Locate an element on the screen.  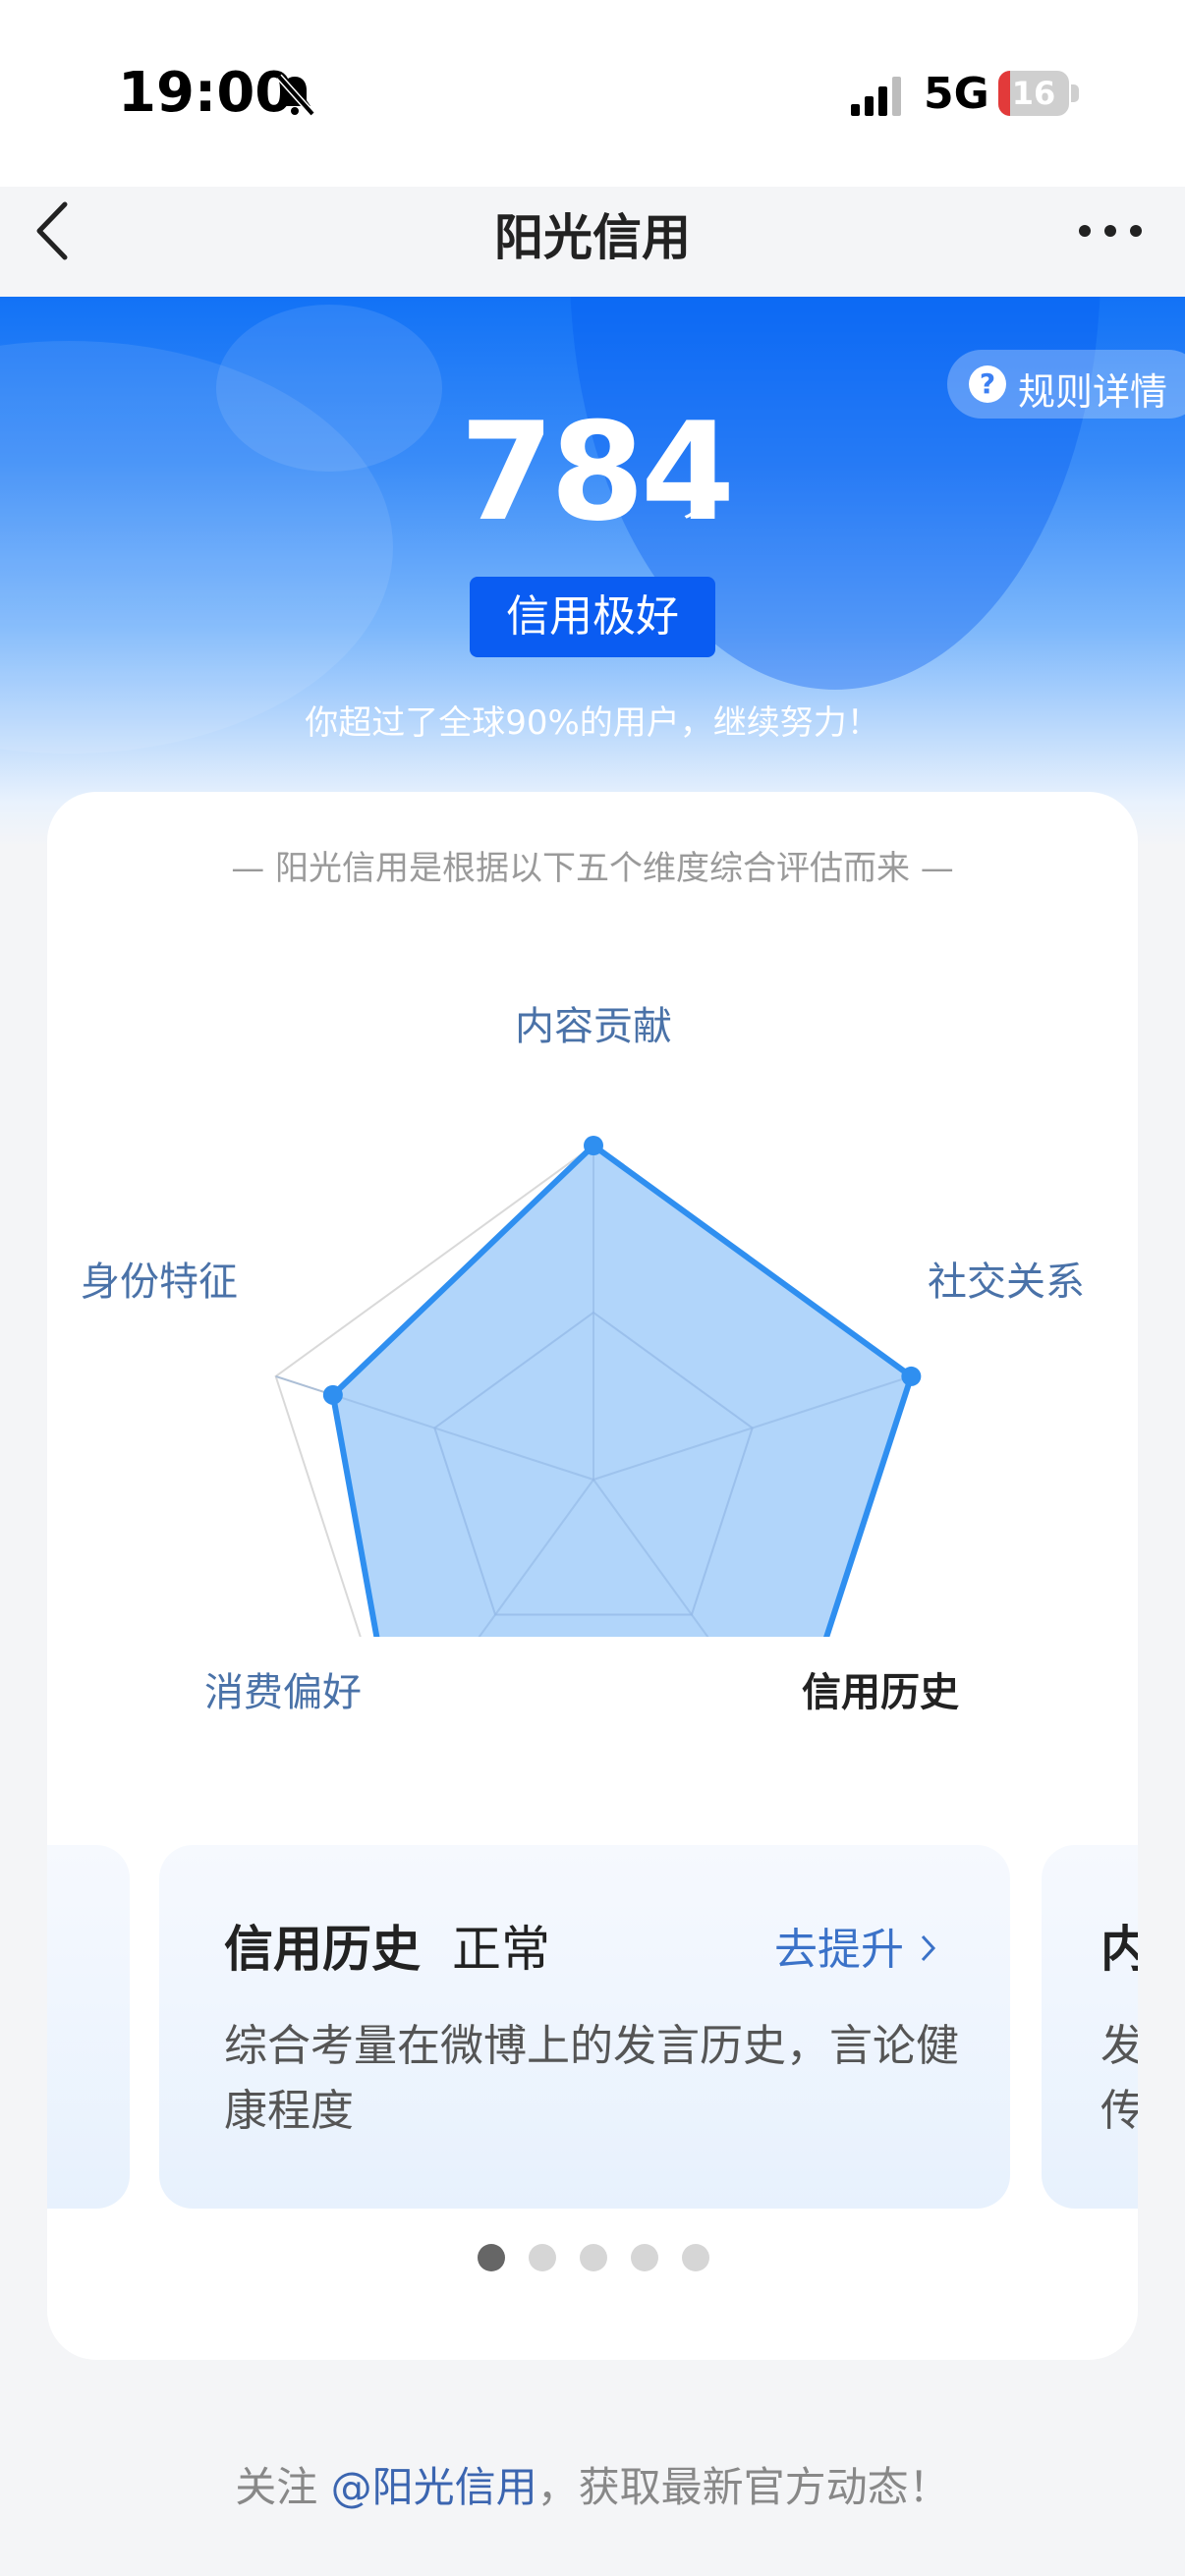
footer-note: 关注 @阳光信用，获取最新官方动态！ is located at coordinates (592, 2487).